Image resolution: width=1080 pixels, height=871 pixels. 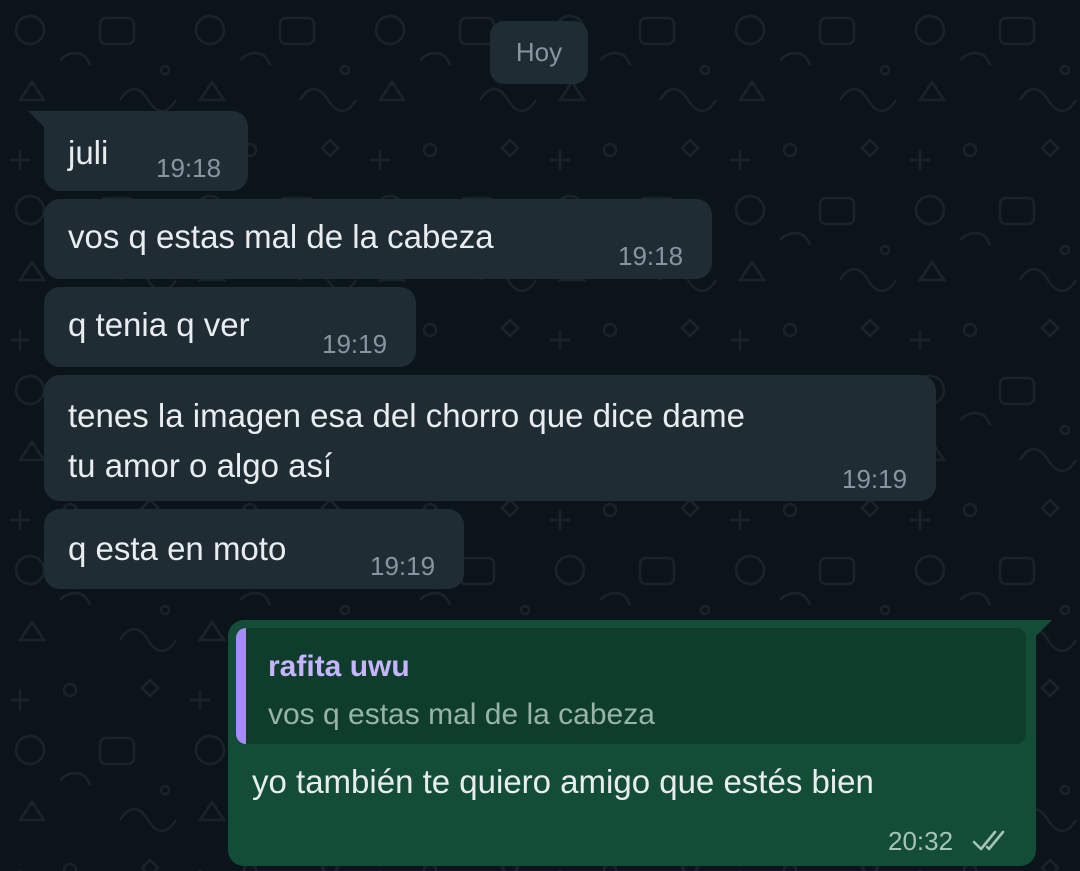 I want to click on message-text: q tenia q ver, so click(x=159, y=324).